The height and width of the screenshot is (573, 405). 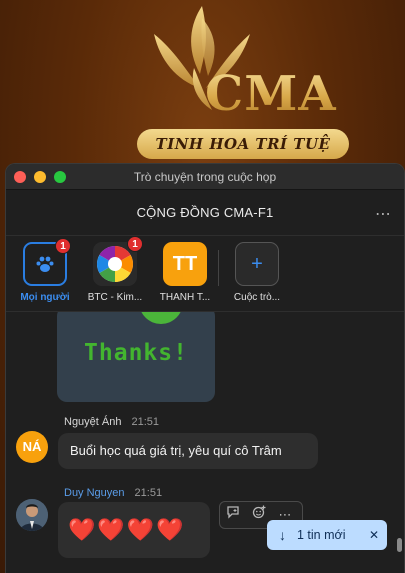 I want to click on tab-divider, so click(x=218, y=268).